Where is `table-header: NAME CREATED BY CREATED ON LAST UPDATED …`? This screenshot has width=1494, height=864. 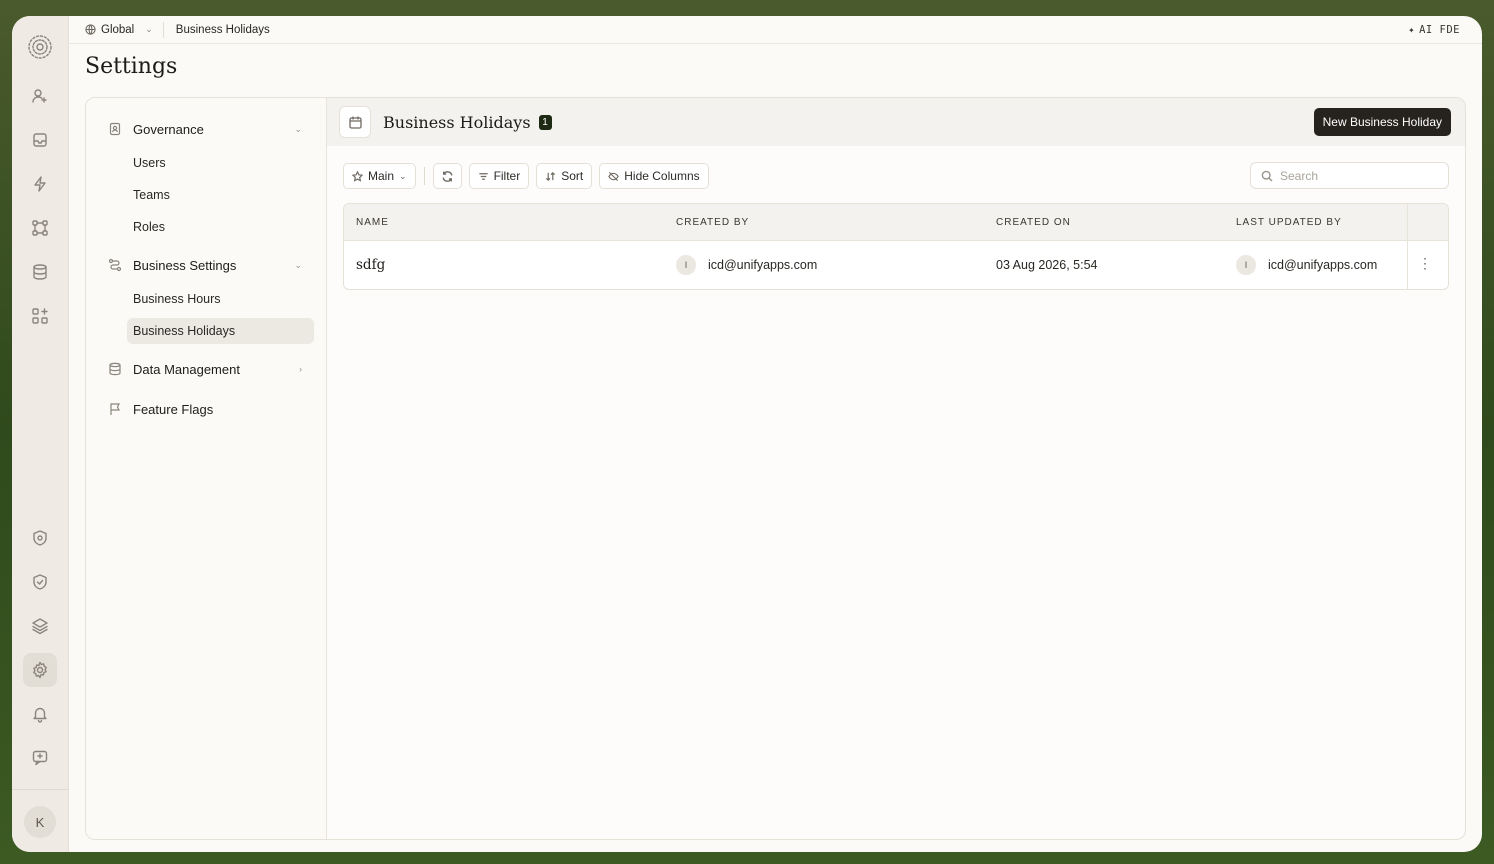
table-header: NAME CREATED BY CREATED ON LAST UPDATED … is located at coordinates (896, 222).